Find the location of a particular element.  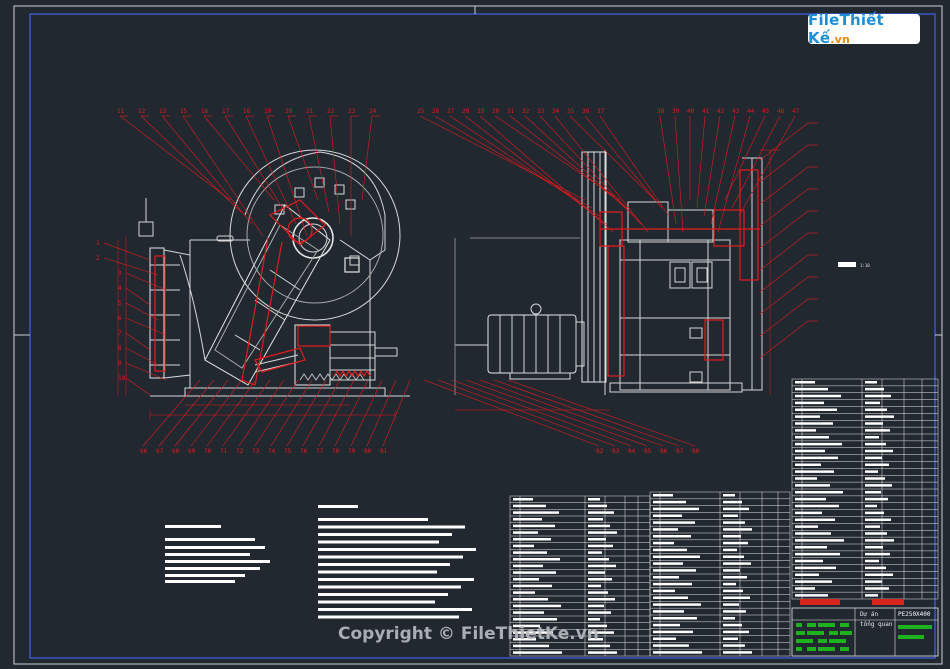

part-balloon: 47 is located at coordinates (796, 111).